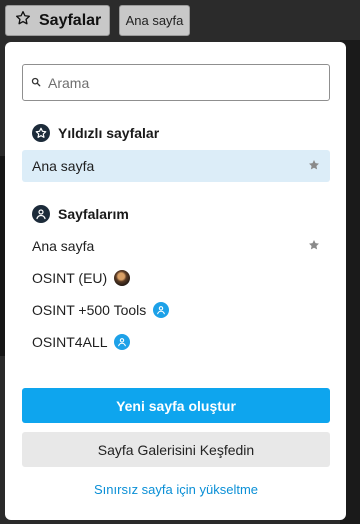 This screenshot has width=360, height=524. Describe the element at coordinates (176, 278) in the screenshot. I see `page-item-osint-eu: OSINT (EU)` at that location.